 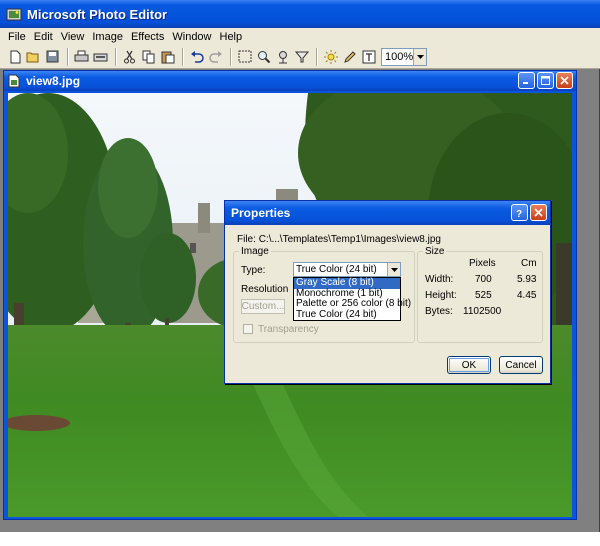 I want to click on zoom-select: 100%, so click(x=404, y=56).